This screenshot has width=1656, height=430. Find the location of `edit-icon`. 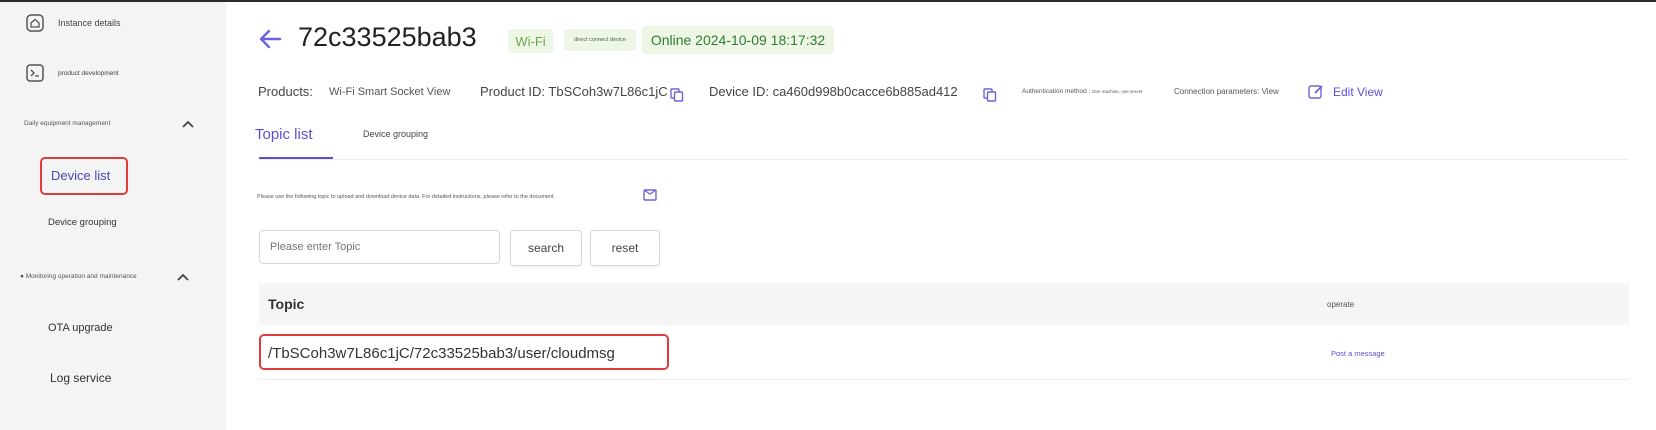

edit-icon is located at coordinates (1316, 92).